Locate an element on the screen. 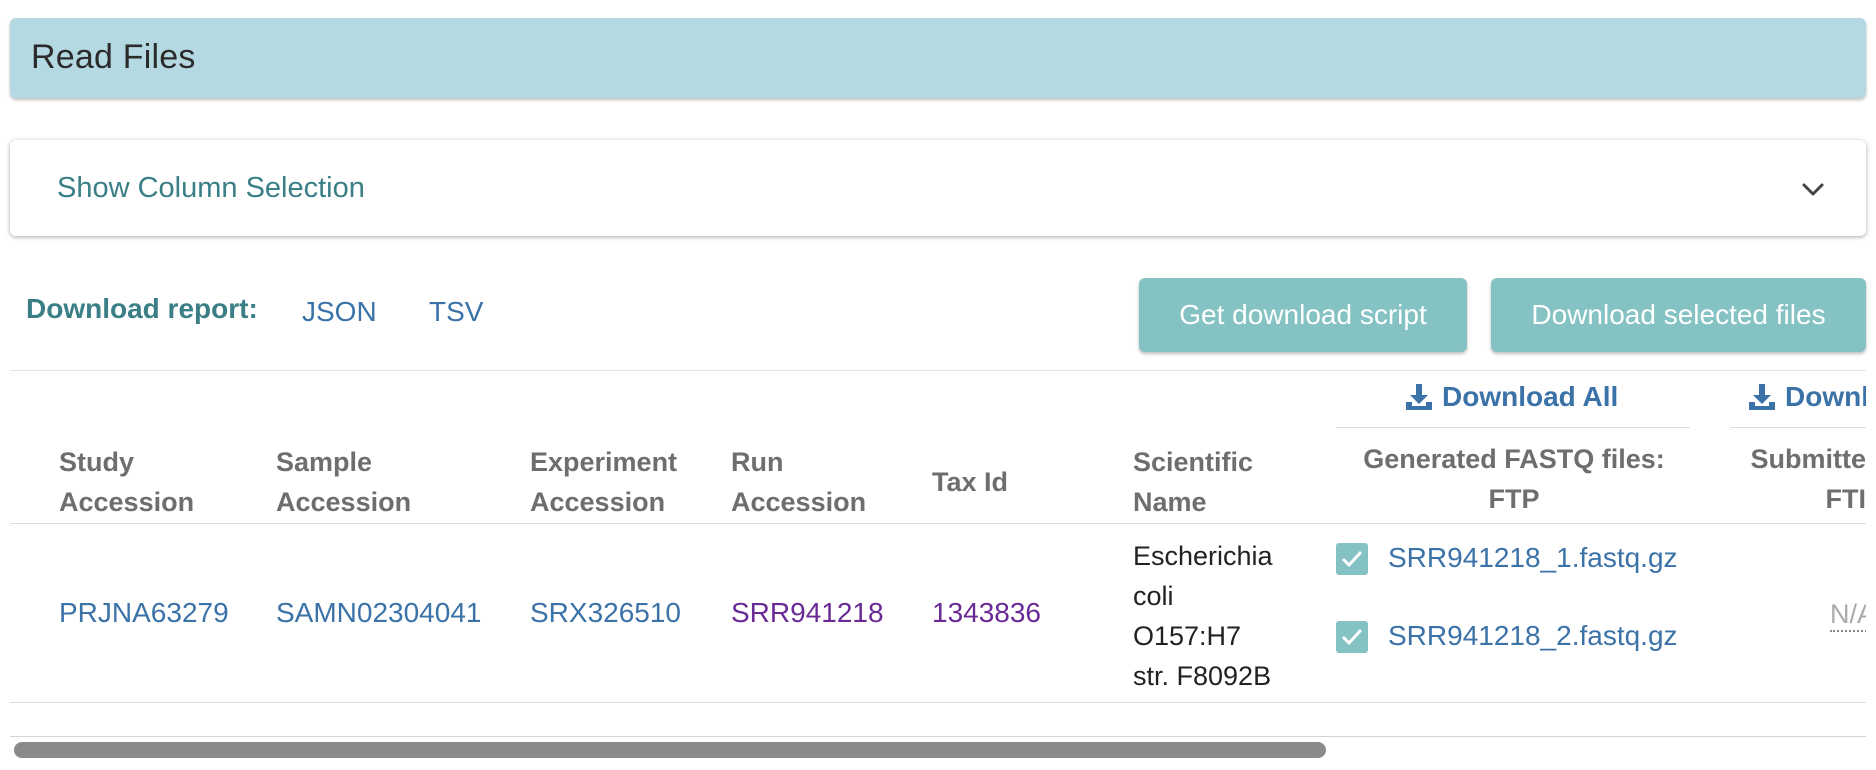  download-selected-files-button: Download selected files is located at coordinates (1678, 315).